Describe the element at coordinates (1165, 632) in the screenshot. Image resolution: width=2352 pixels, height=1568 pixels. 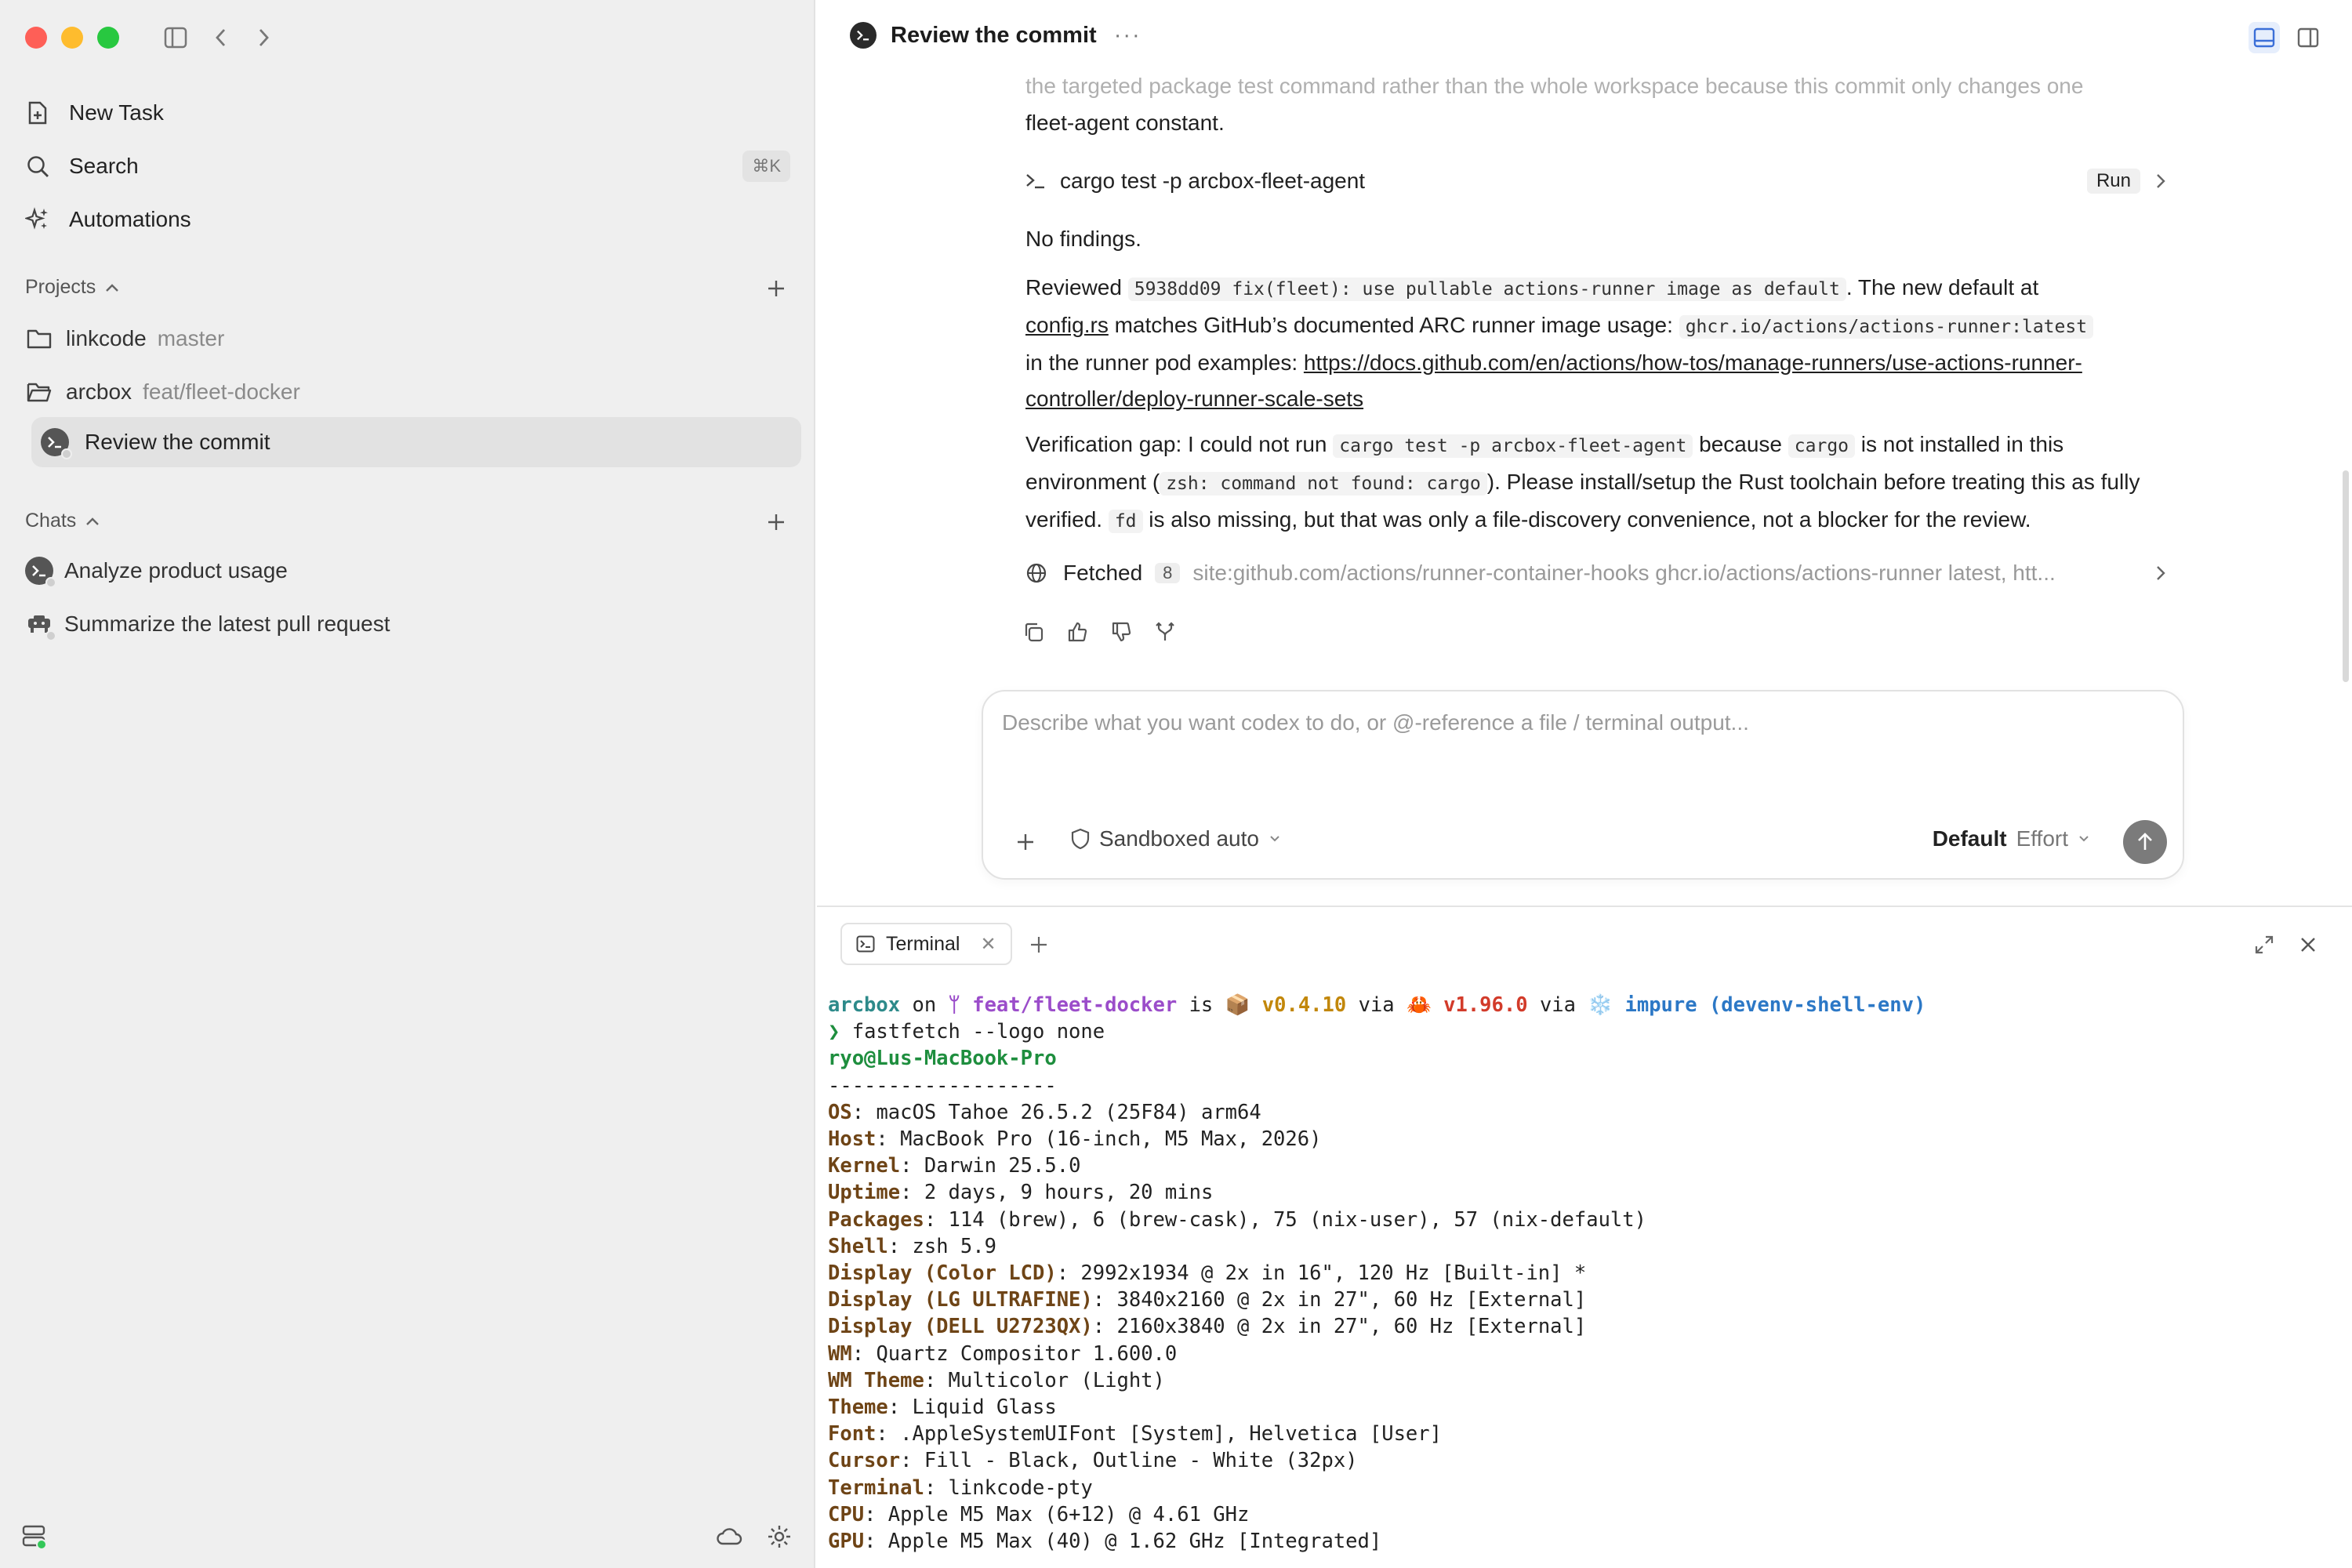
I see `fork-icon` at that location.